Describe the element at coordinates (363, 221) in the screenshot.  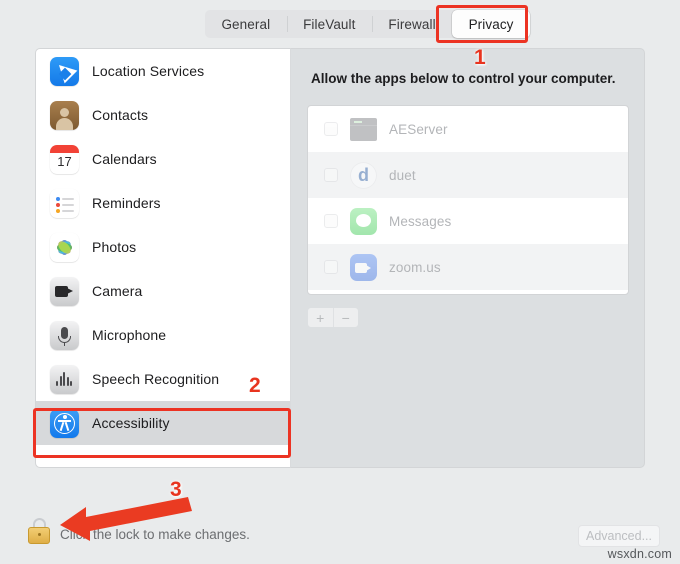
I see `messages-icon` at that location.